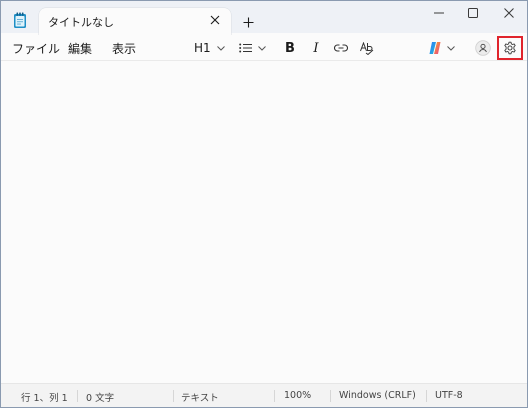  I want to click on window-close-button, so click(509, 13).